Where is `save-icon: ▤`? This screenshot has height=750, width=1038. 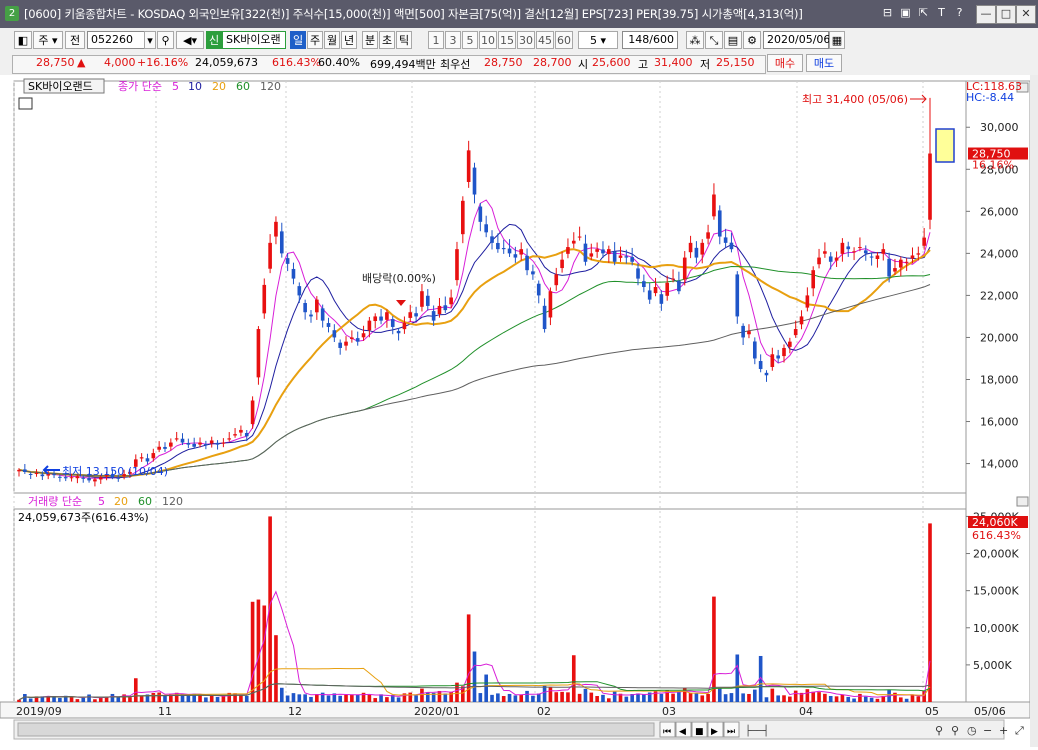
save-icon: ▤ is located at coordinates (733, 40).